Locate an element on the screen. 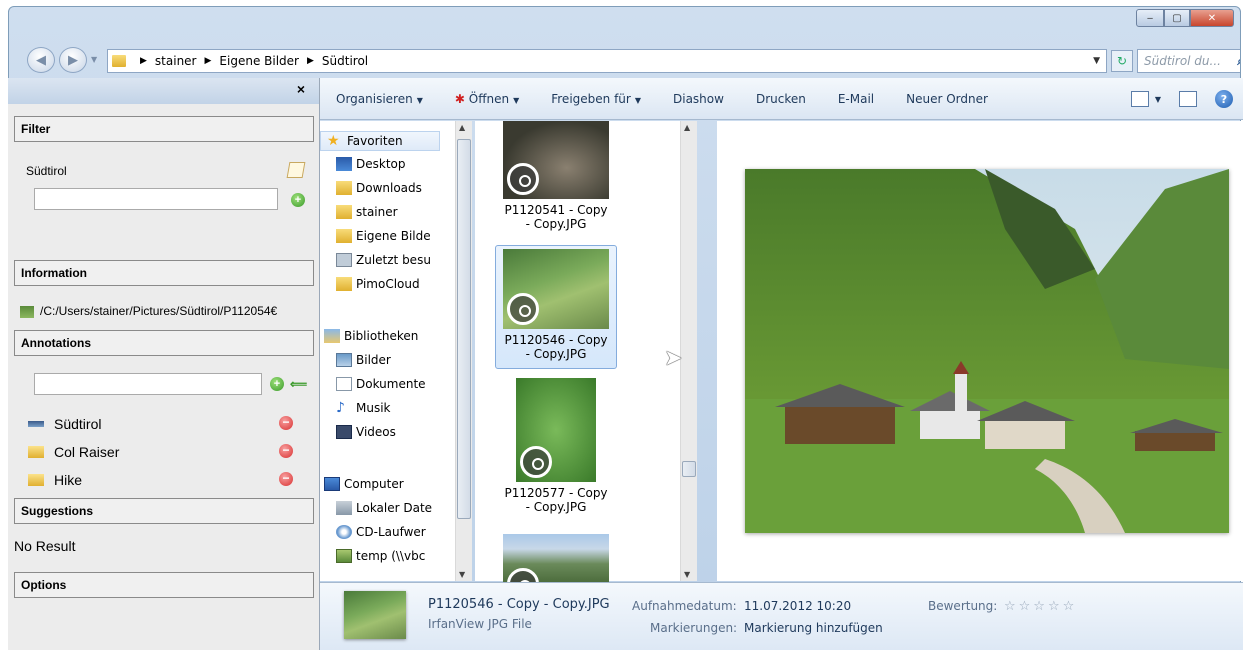 This screenshot has height=653, width=1243. search-input: Südtirol du... ⌕ is located at coordinates (1188, 61).